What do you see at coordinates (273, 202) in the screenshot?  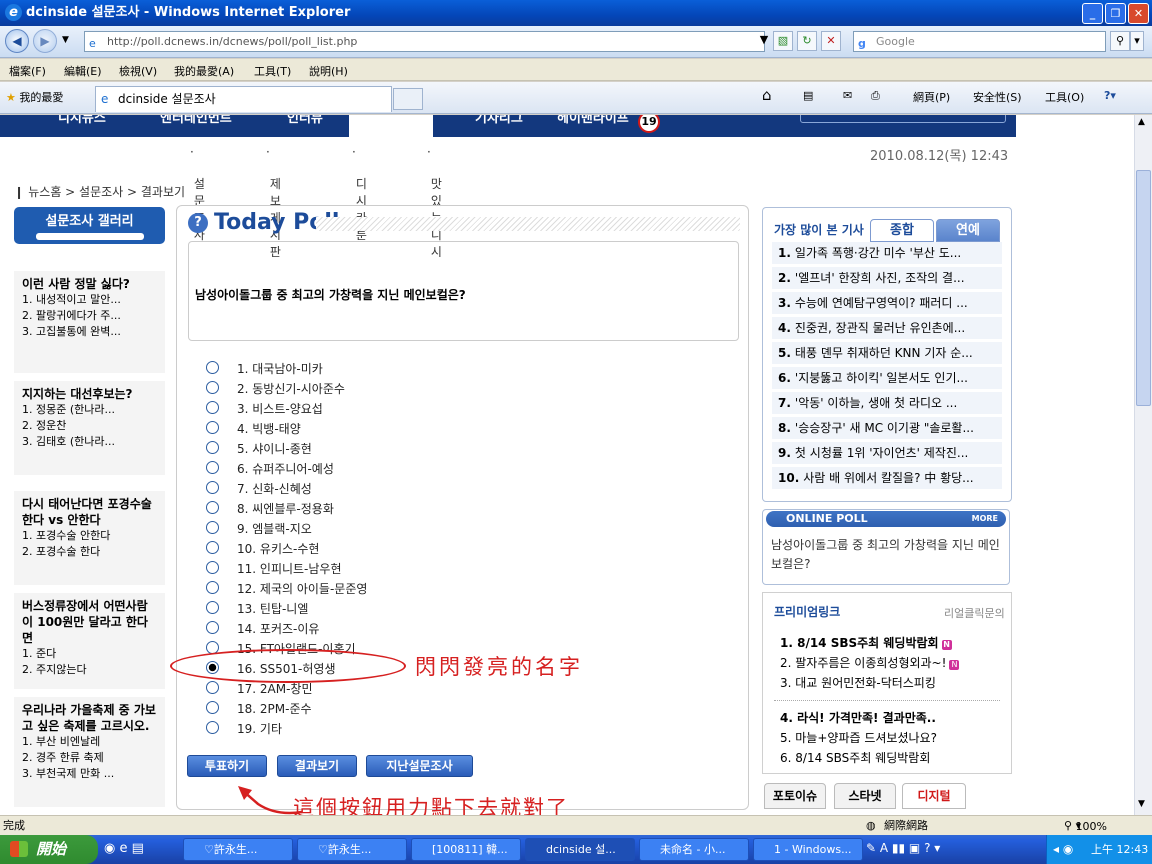 I see `subnav-report: · 제보게시판` at bounding box center [273, 202].